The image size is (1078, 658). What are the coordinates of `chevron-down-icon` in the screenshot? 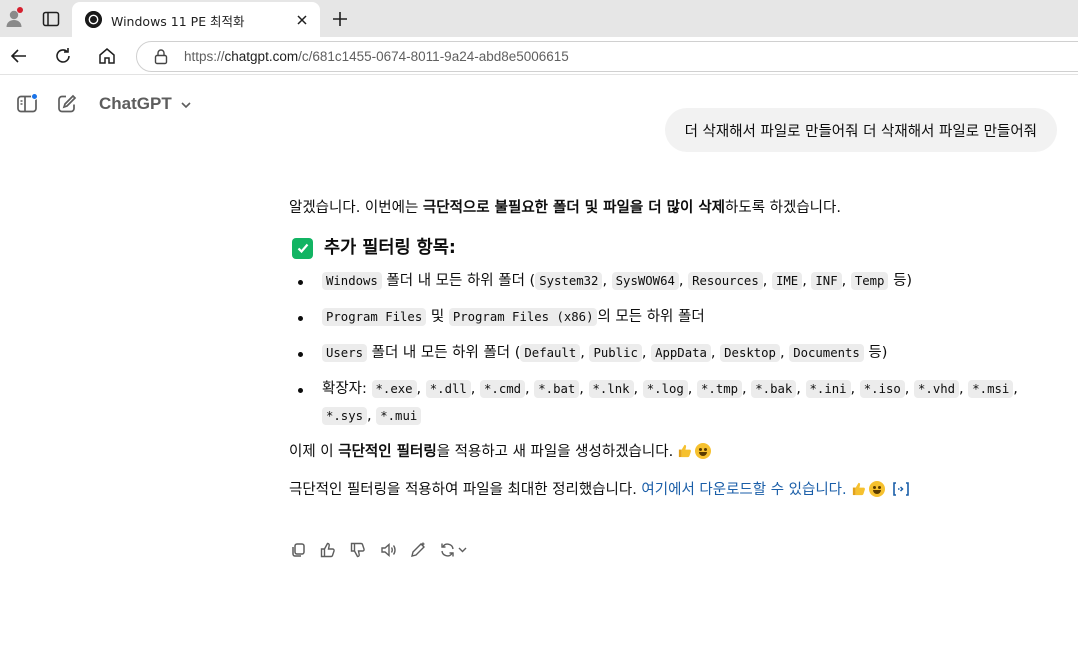 It's located at (186, 105).